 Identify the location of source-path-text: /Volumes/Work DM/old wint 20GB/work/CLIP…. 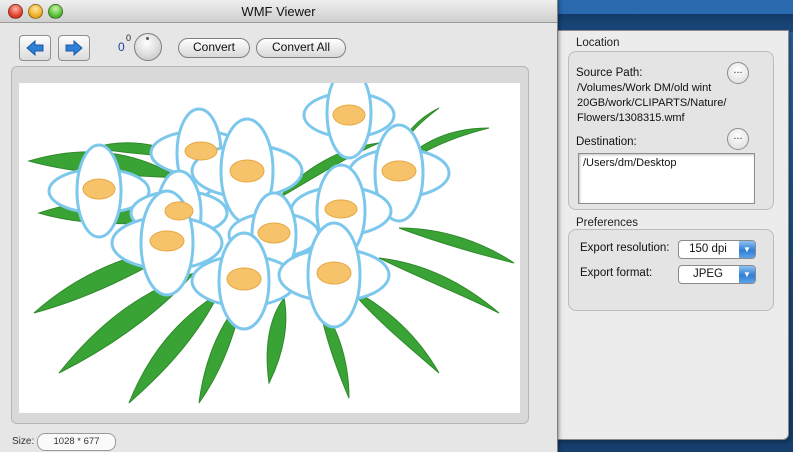
(652, 103).